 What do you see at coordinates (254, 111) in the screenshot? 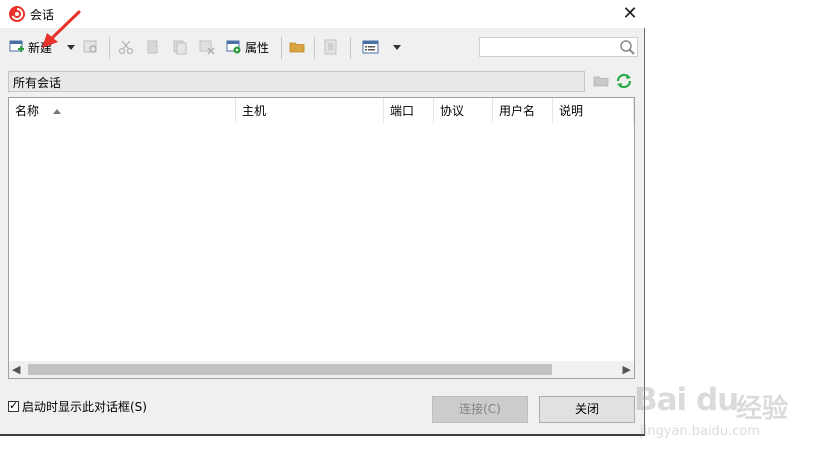
I see `column-header-host-label: 主机` at bounding box center [254, 111].